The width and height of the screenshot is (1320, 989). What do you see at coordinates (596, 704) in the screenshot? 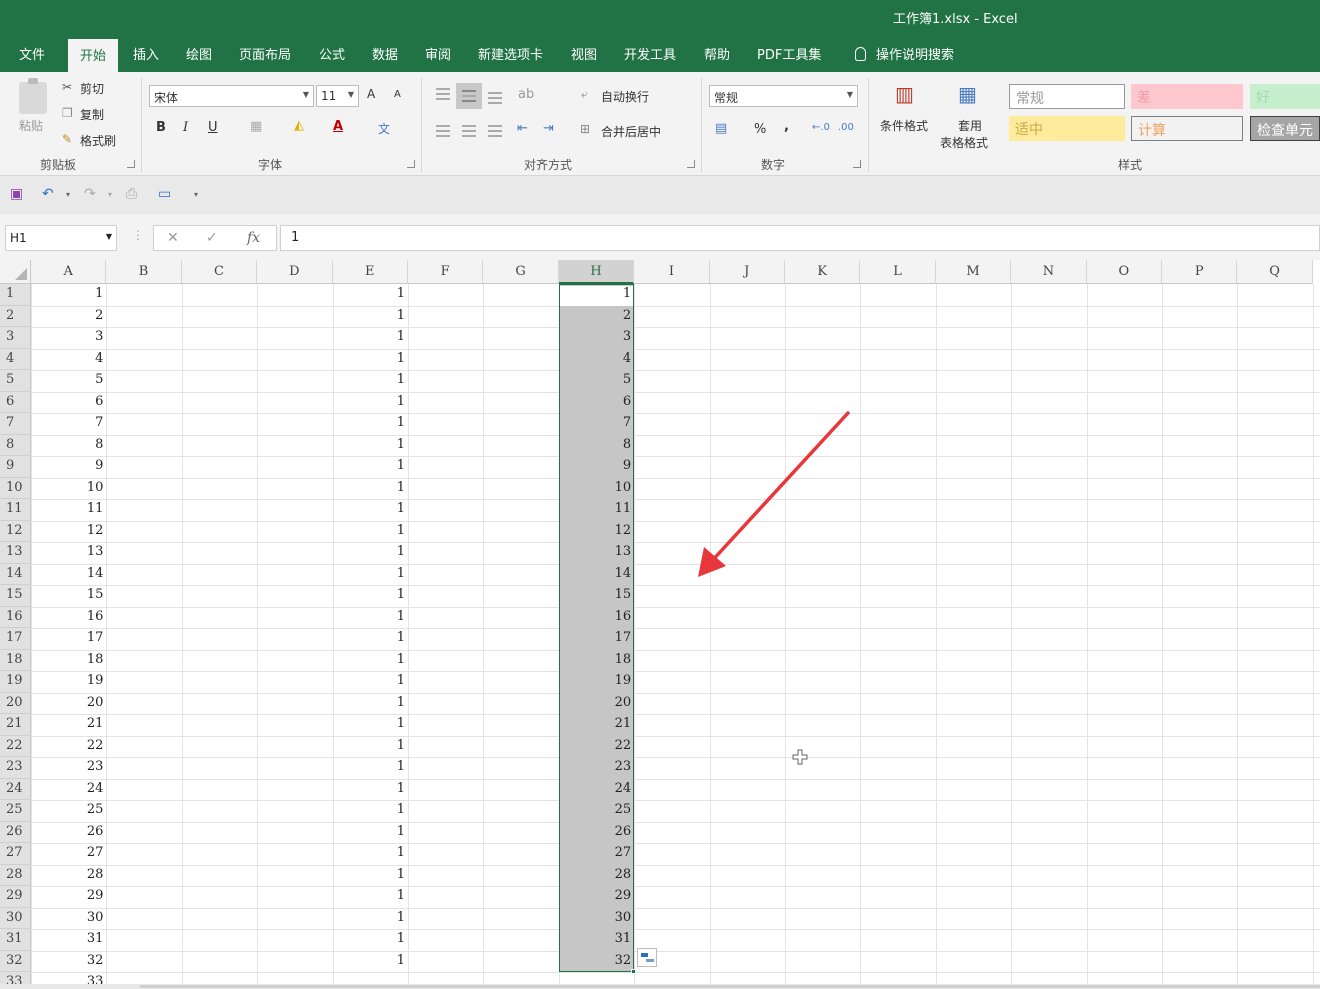
I see `cell-h: 20` at bounding box center [596, 704].